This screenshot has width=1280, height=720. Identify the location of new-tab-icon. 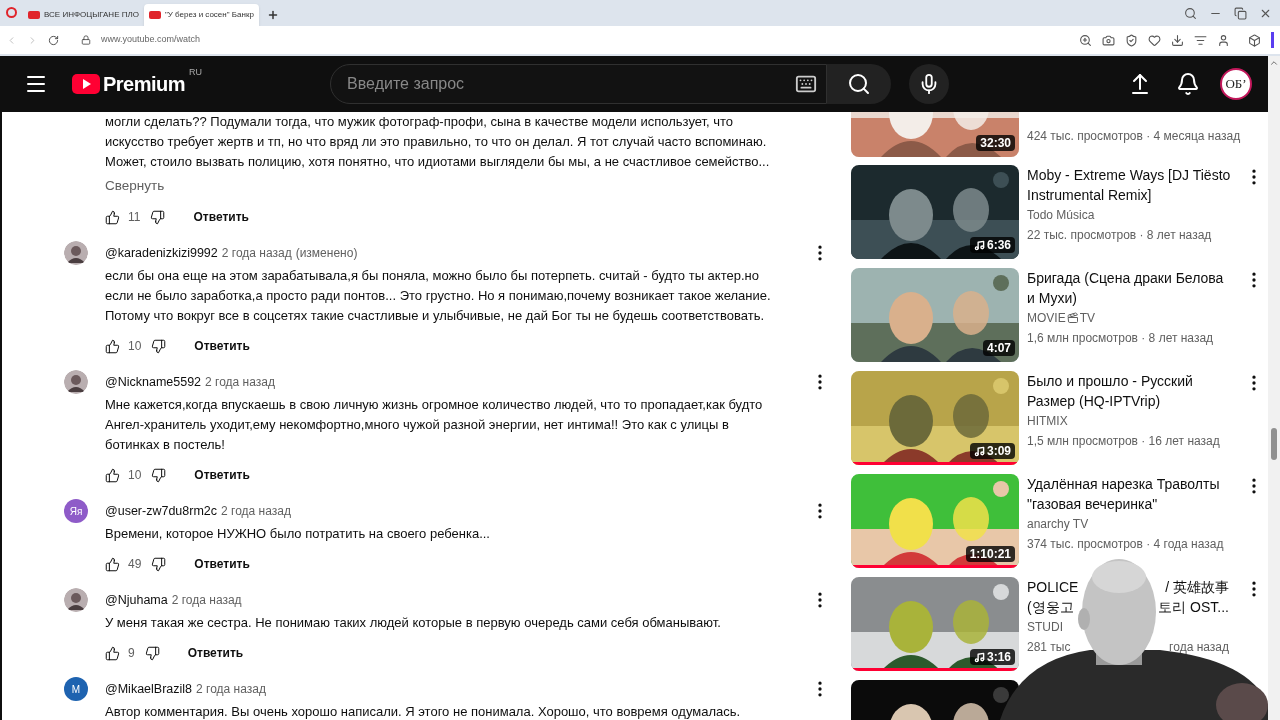
(272, 15).